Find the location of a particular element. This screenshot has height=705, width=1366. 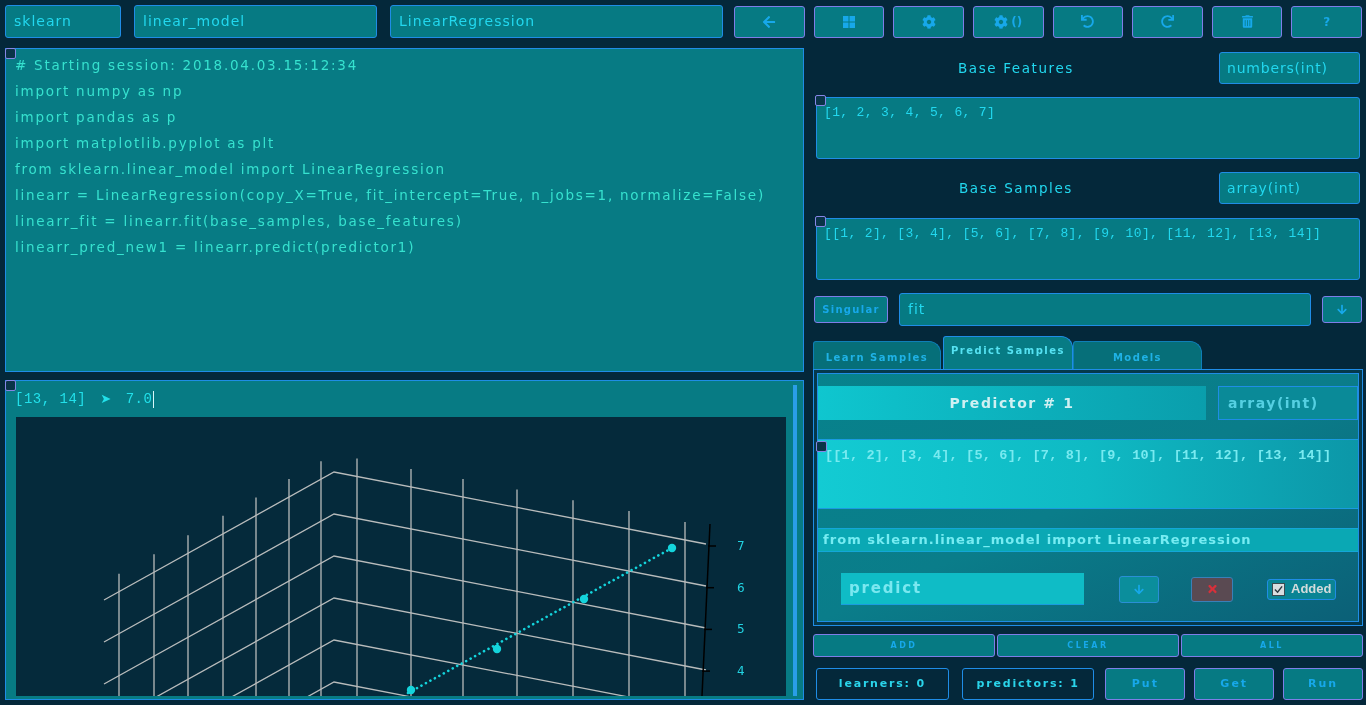

code-line: linearr_pred_new1 = linearr.predict(predictor1) is located at coordinates (215, 247).